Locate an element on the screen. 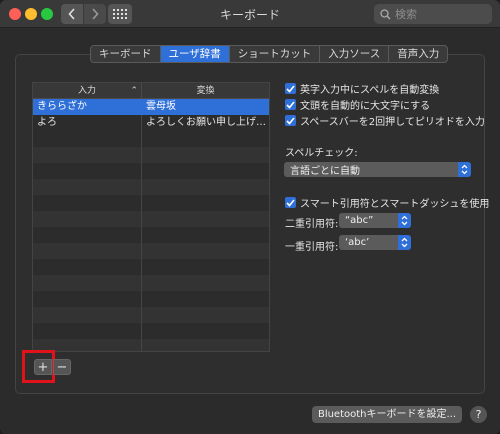  table-cell-input: よろ is located at coordinates (87, 123).